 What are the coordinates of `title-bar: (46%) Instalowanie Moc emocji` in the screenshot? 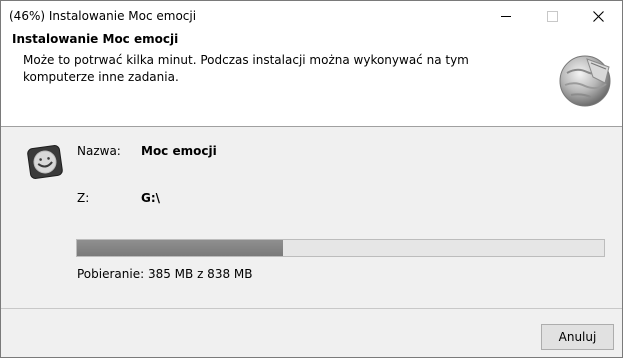 It's located at (311, 16).